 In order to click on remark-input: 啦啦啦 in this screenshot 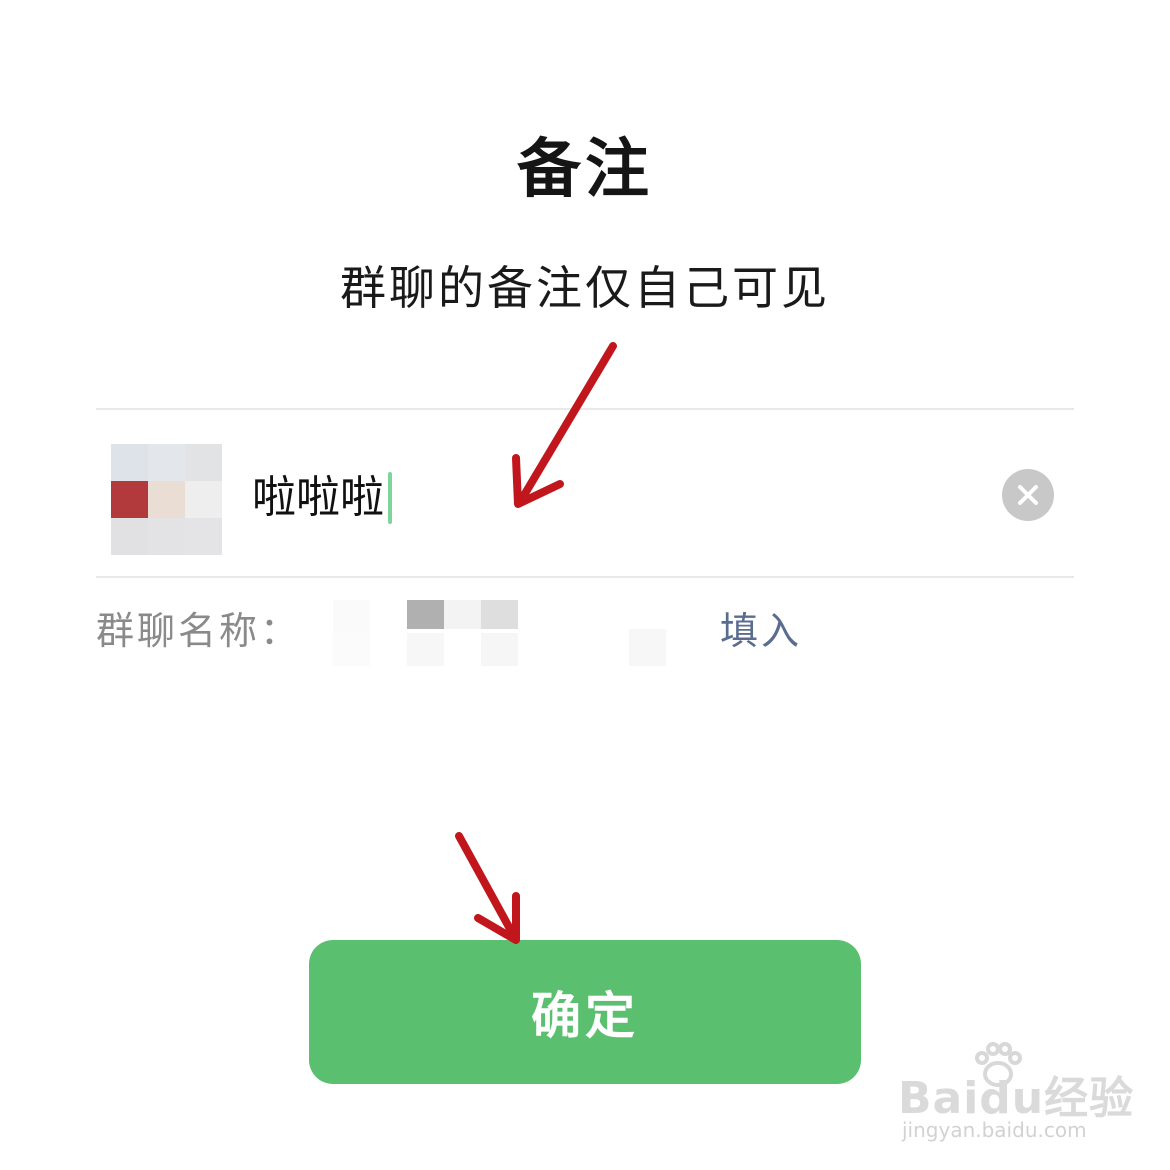, I will do `click(322, 498)`.